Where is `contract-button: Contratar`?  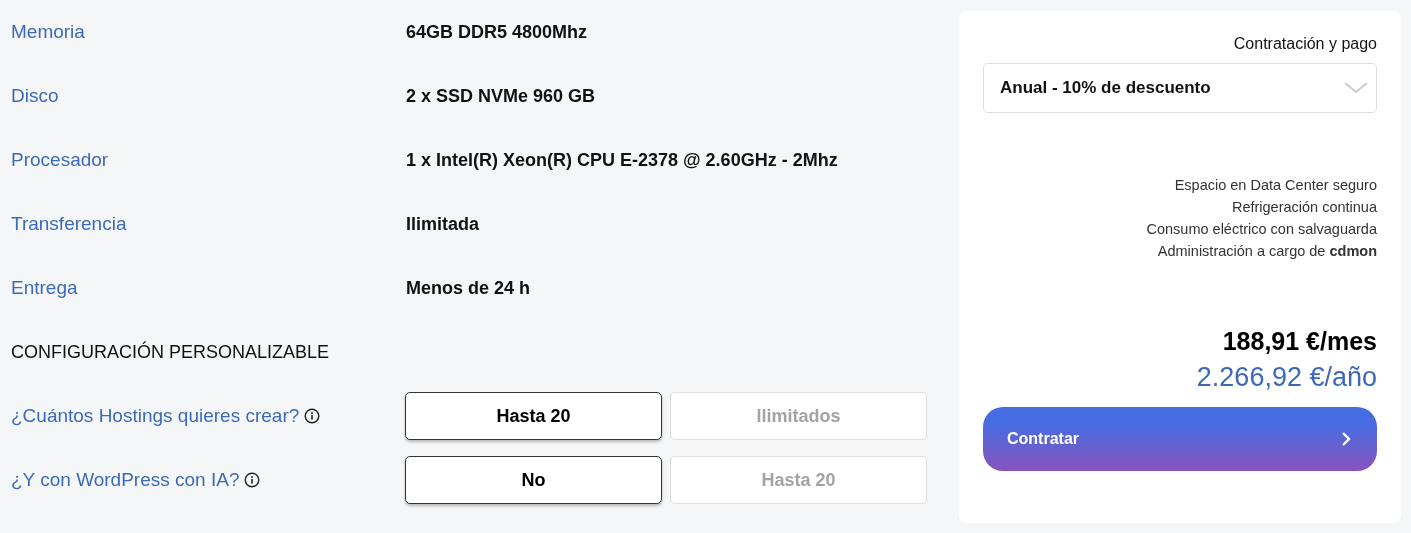 contract-button: Contratar is located at coordinates (1180, 439).